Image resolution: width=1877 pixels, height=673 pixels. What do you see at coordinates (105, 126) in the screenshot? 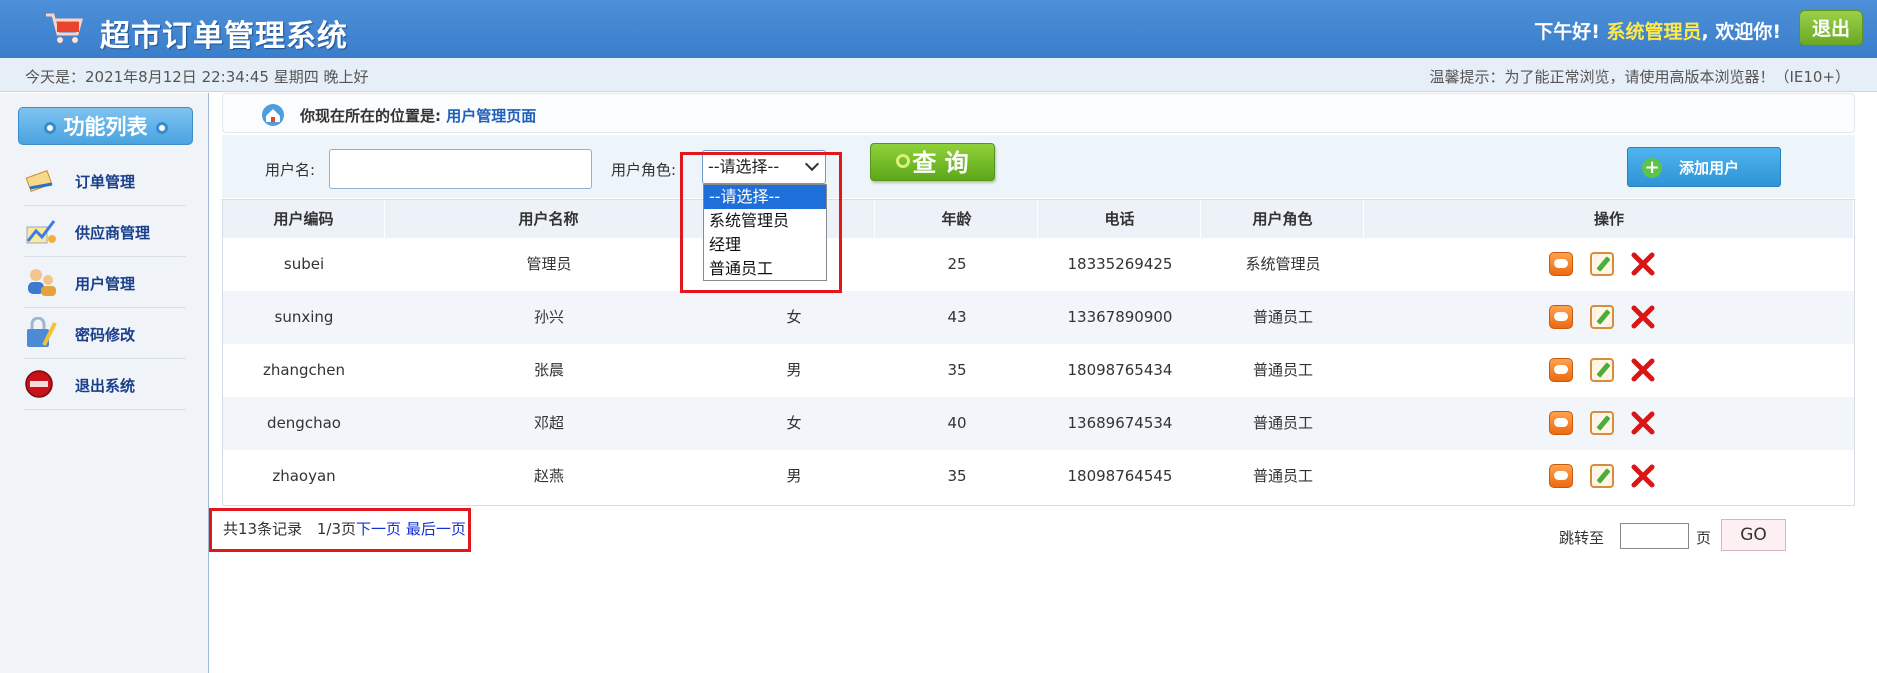
I see `function-list-title: 功能列表` at bounding box center [105, 126].